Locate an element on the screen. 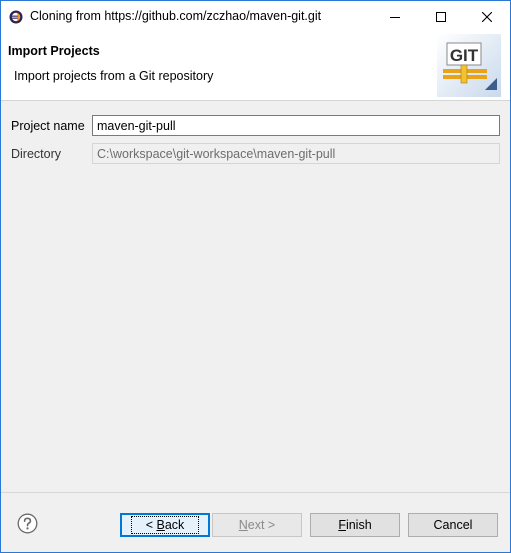  next-button: Next > is located at coordinates (257, 525).